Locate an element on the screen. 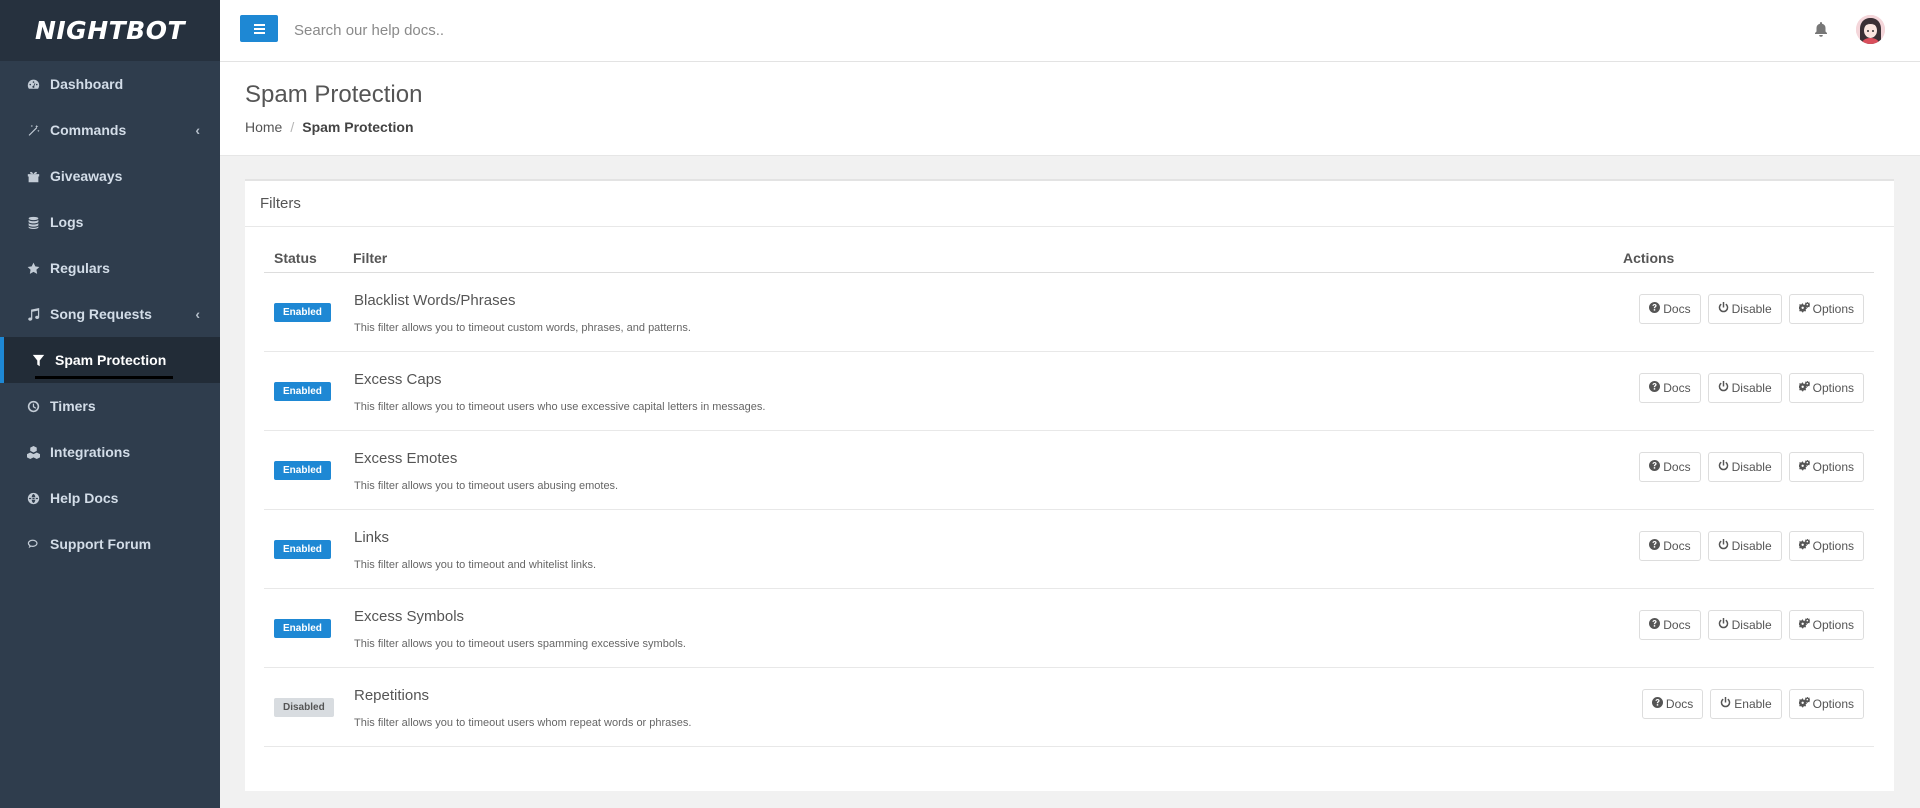 The width and height of the screenshot is (1920, 808). sidebar-toggle-button is located at coordinates (259, 28).